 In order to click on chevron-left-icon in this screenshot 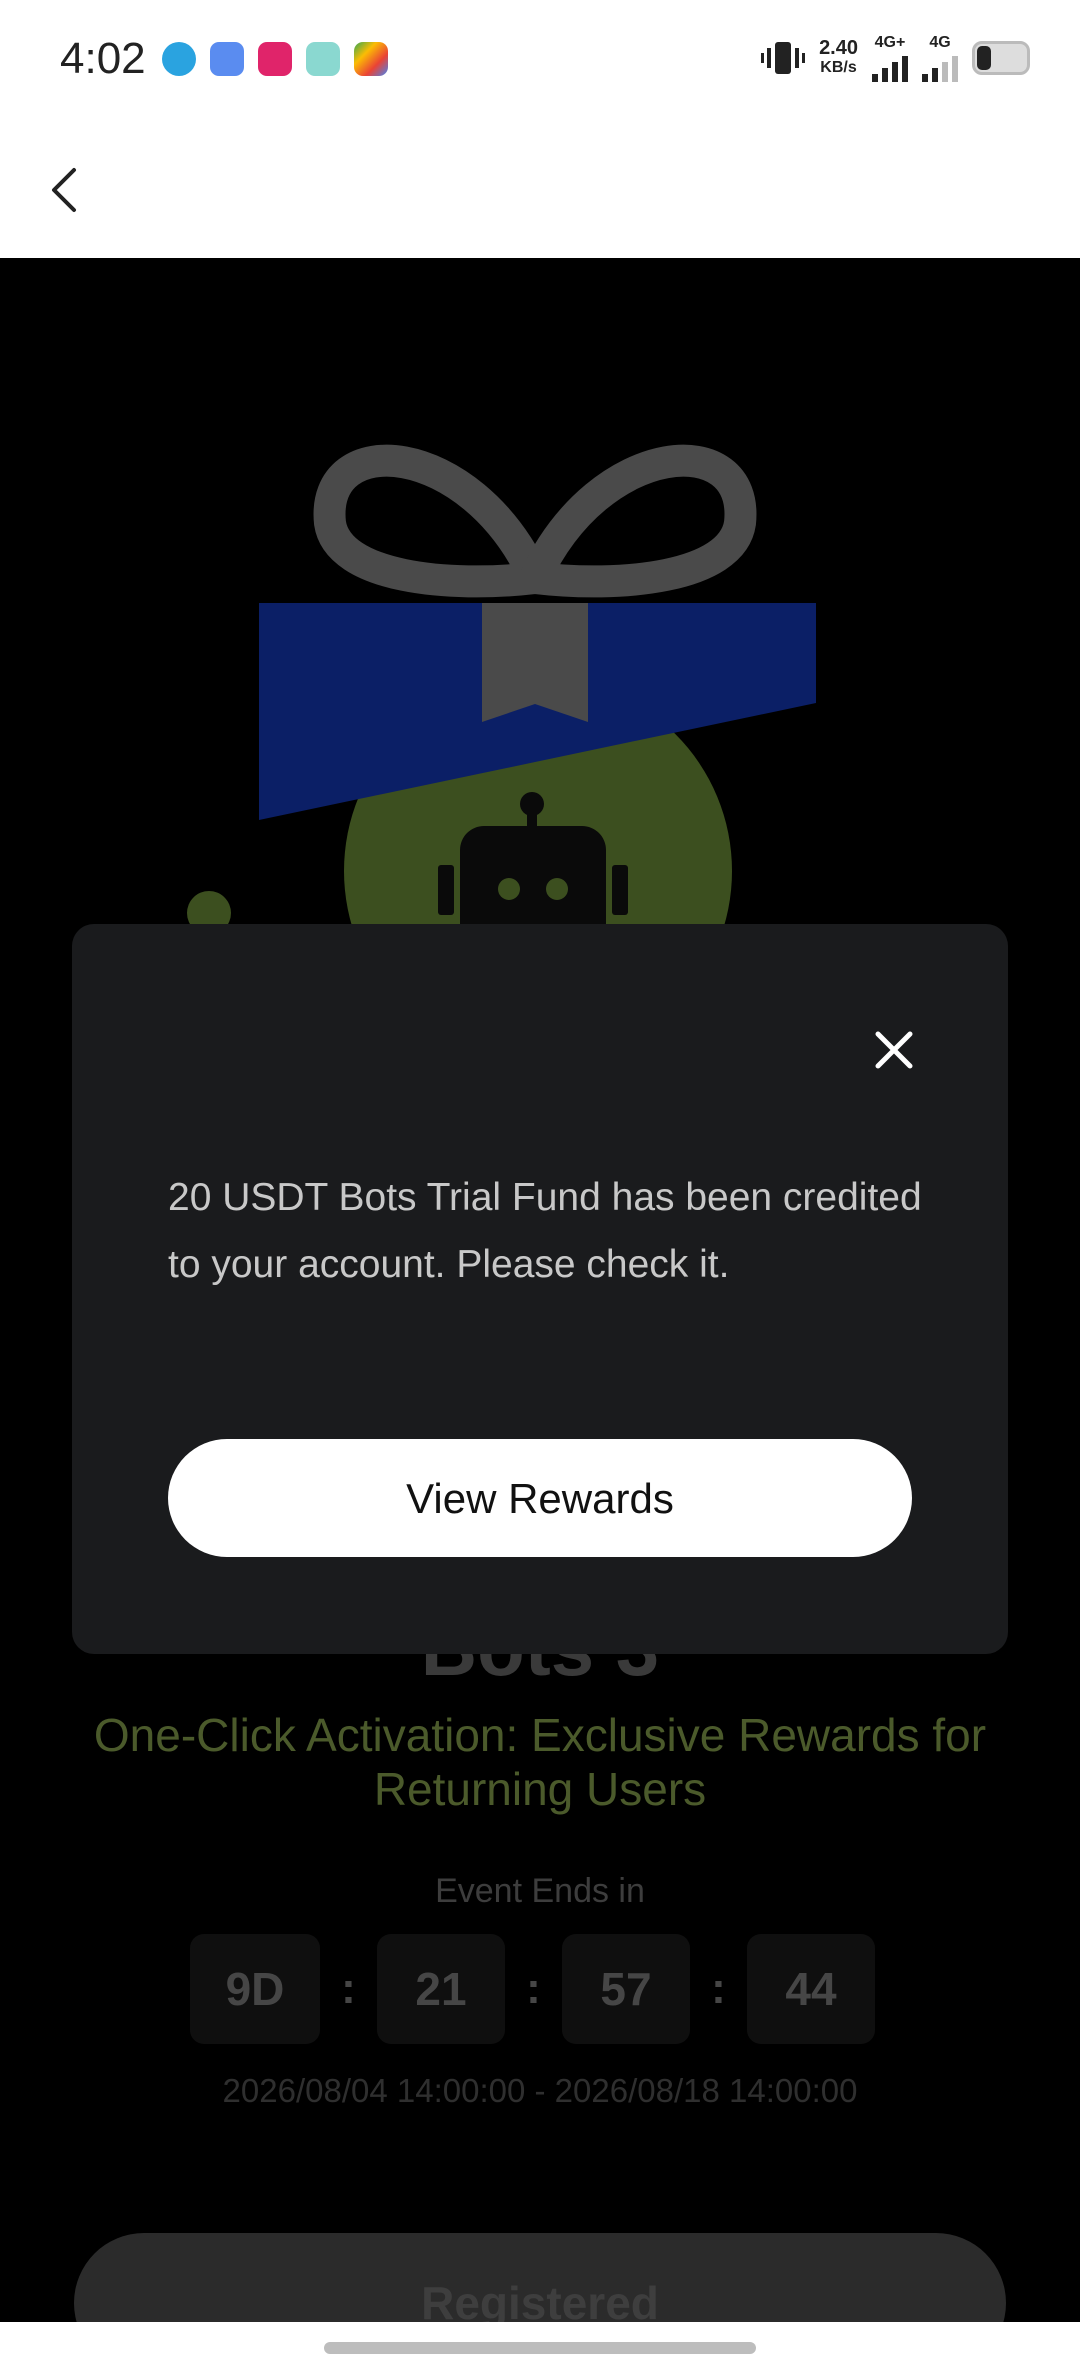, I will do `click(64, 190)`.